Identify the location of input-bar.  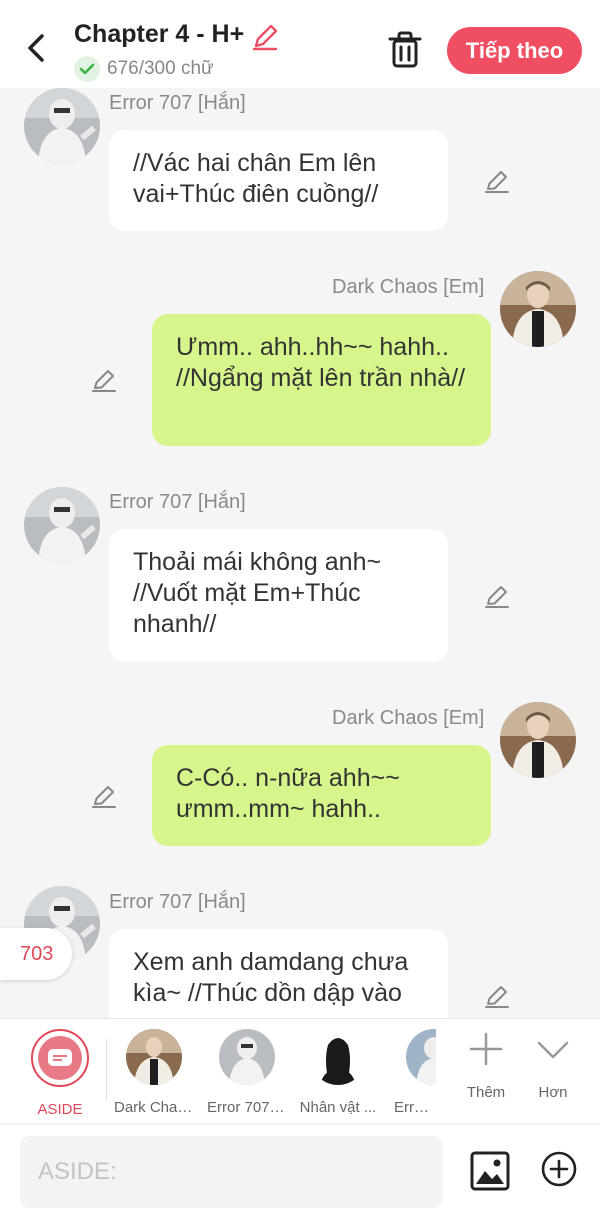
(300, 1170).